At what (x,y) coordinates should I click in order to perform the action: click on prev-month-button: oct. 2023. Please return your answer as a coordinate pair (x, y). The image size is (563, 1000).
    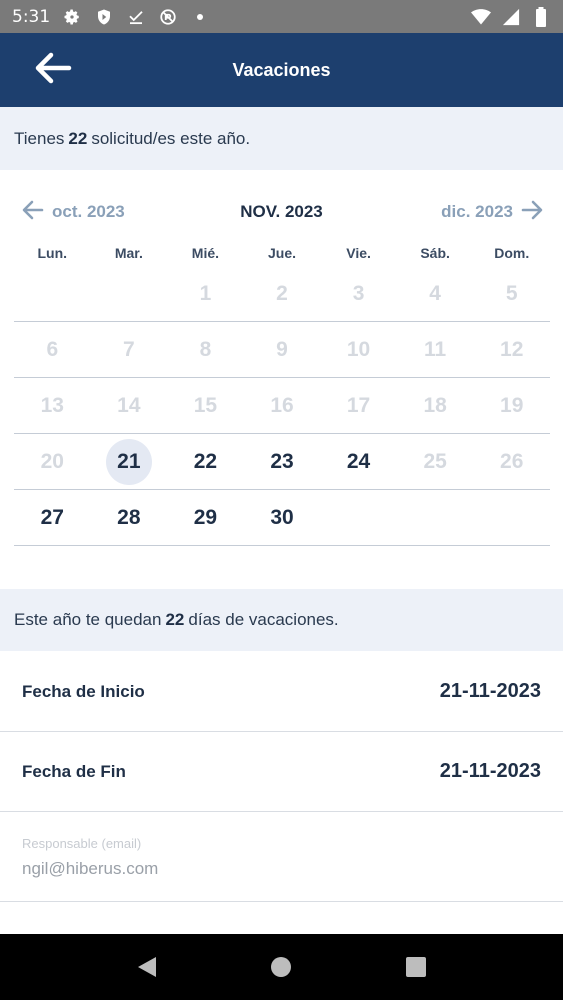
    Looking at the image, I should click on (73, 212).